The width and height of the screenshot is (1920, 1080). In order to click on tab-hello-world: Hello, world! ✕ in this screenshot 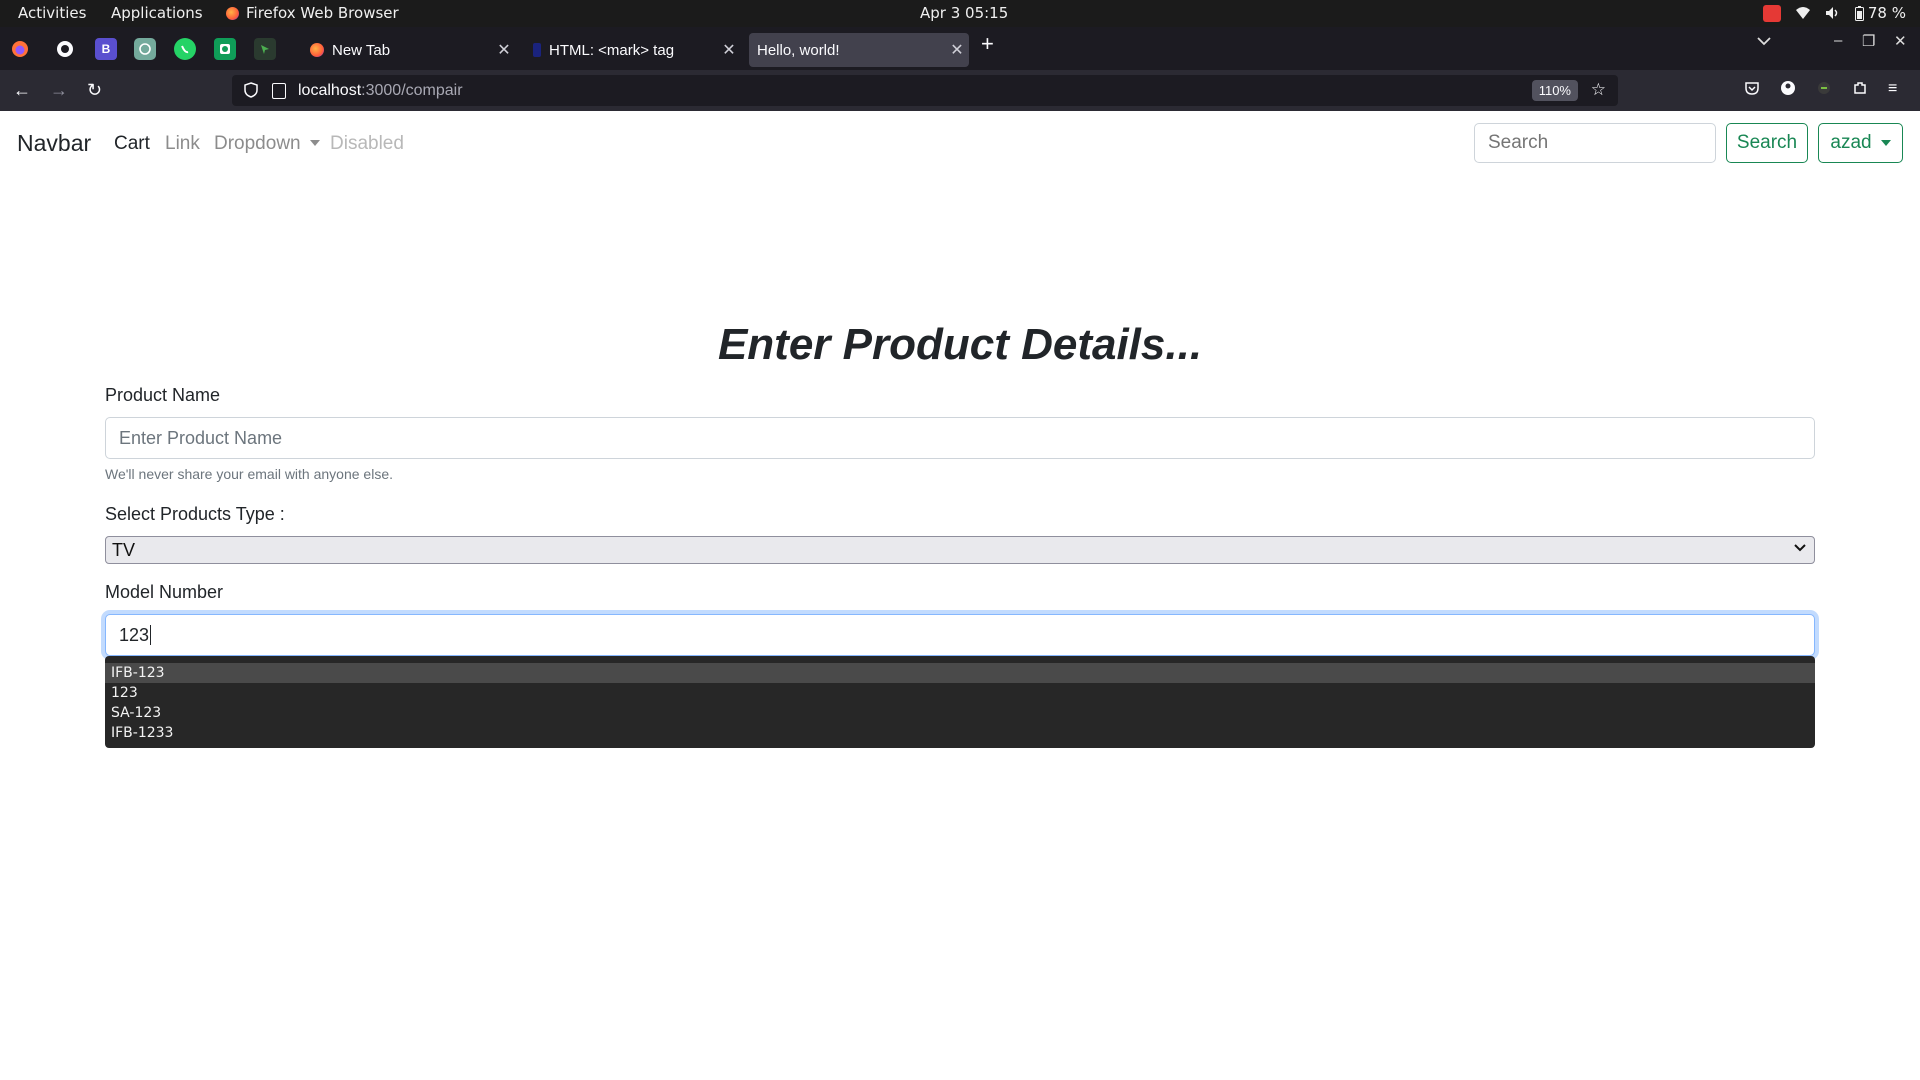, I will do `click(859, 50)`.